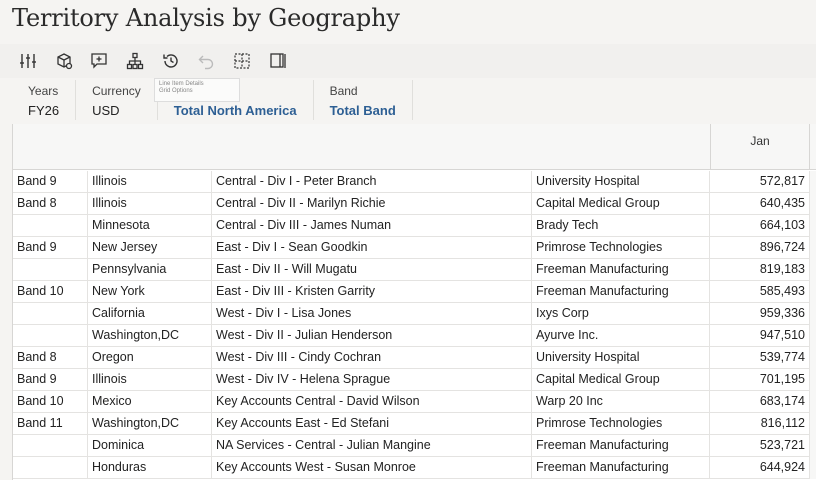 This screenshot has width=816, height=480. Describe the element at coordinates (150, 248) in the screenshot. I see `cell-state: New Jersey` at that location.